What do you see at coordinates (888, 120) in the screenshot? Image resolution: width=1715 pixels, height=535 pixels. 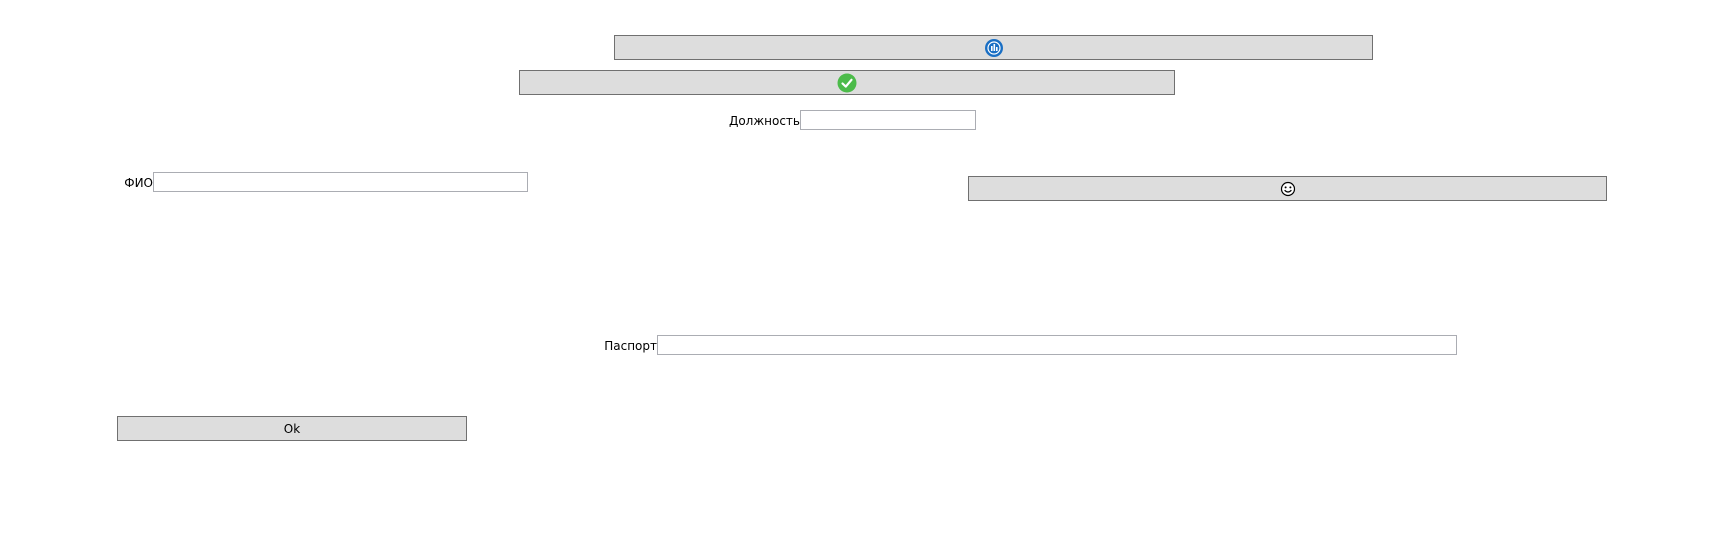 I see `position-input` at bounding box center [888, 120].